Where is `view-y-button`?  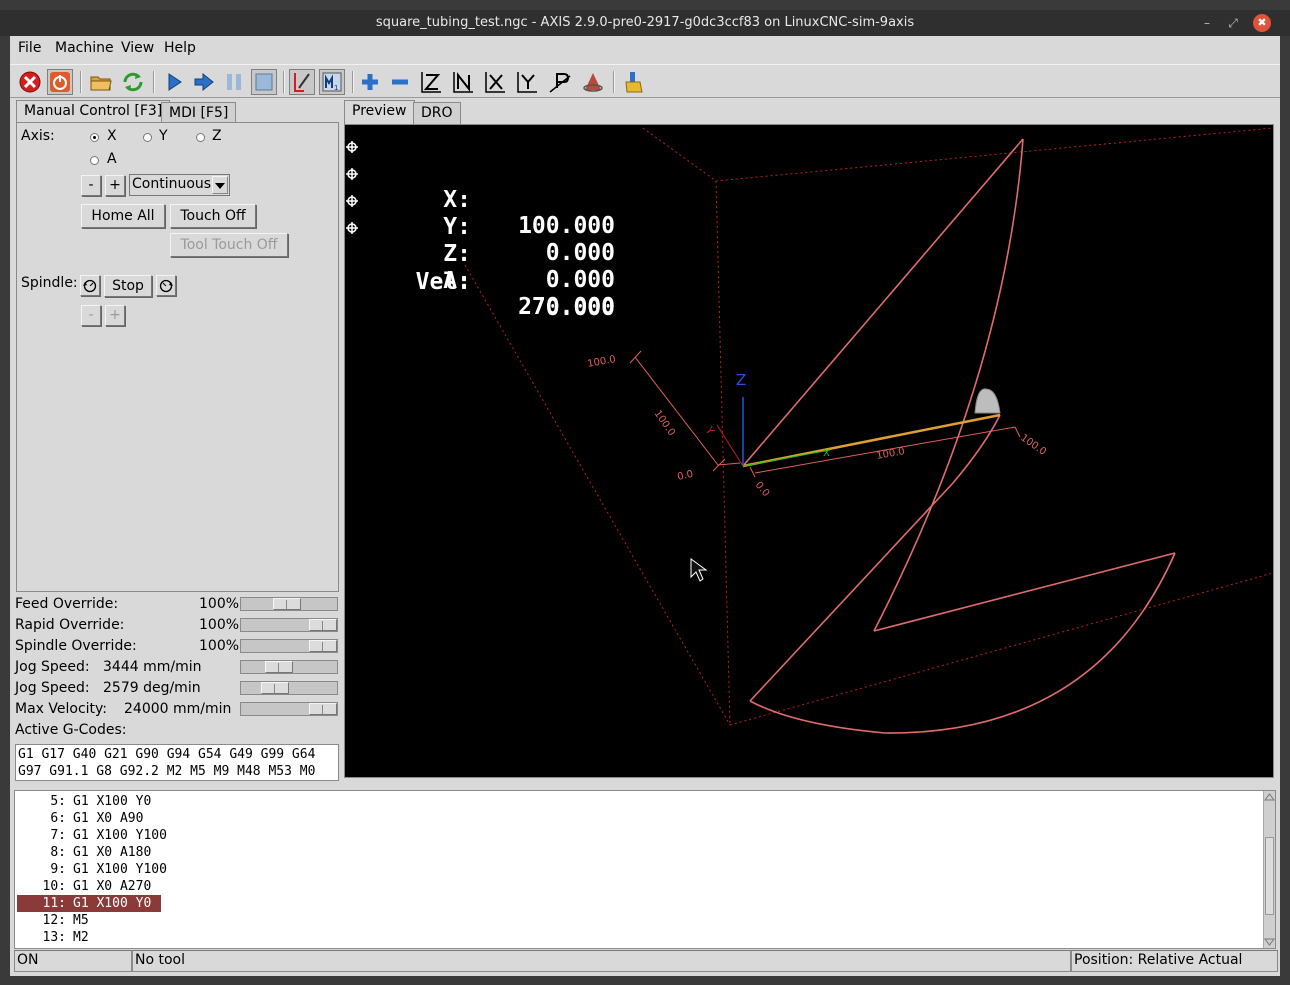 view-y-button is located at coordinates (527, 82).